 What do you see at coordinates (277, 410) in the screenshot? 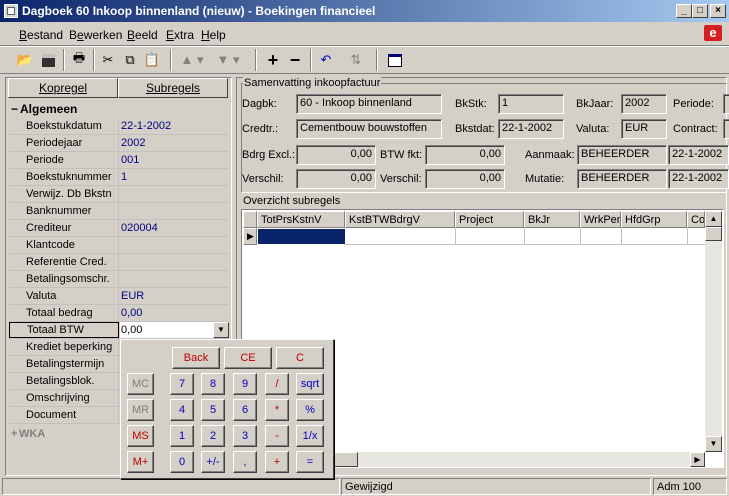
I see `calc-button: *` at bounding box center [277, 410].